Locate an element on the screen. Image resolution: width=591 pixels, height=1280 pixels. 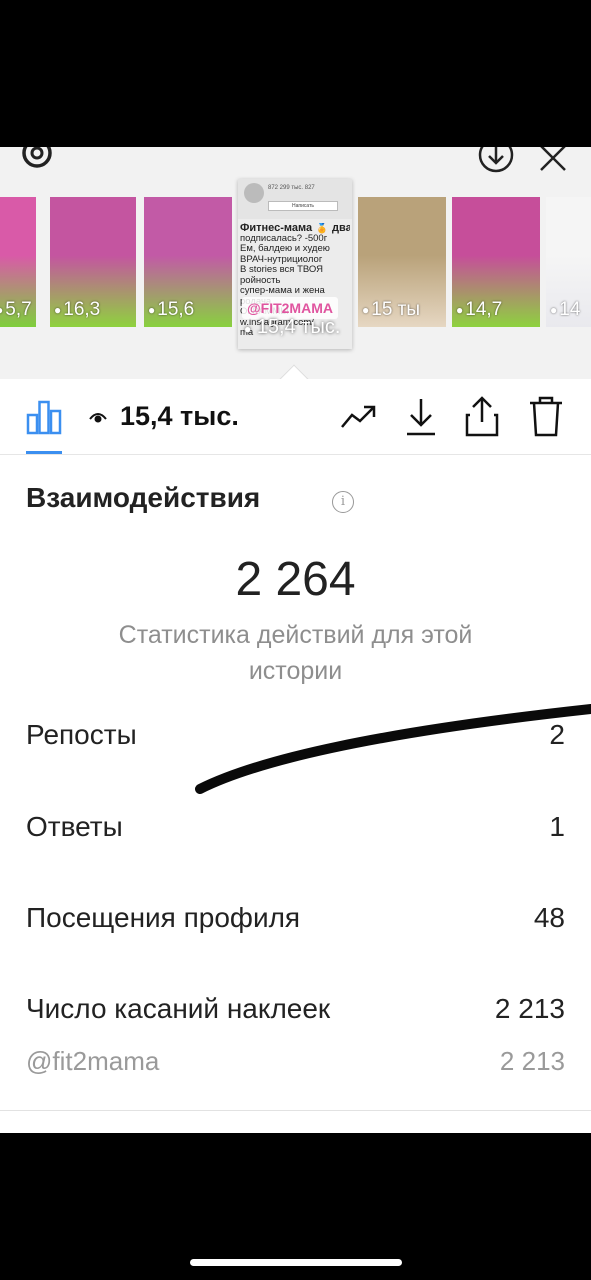
metric-label: Число касаний наклеек is located at coordinates (178, 1008).